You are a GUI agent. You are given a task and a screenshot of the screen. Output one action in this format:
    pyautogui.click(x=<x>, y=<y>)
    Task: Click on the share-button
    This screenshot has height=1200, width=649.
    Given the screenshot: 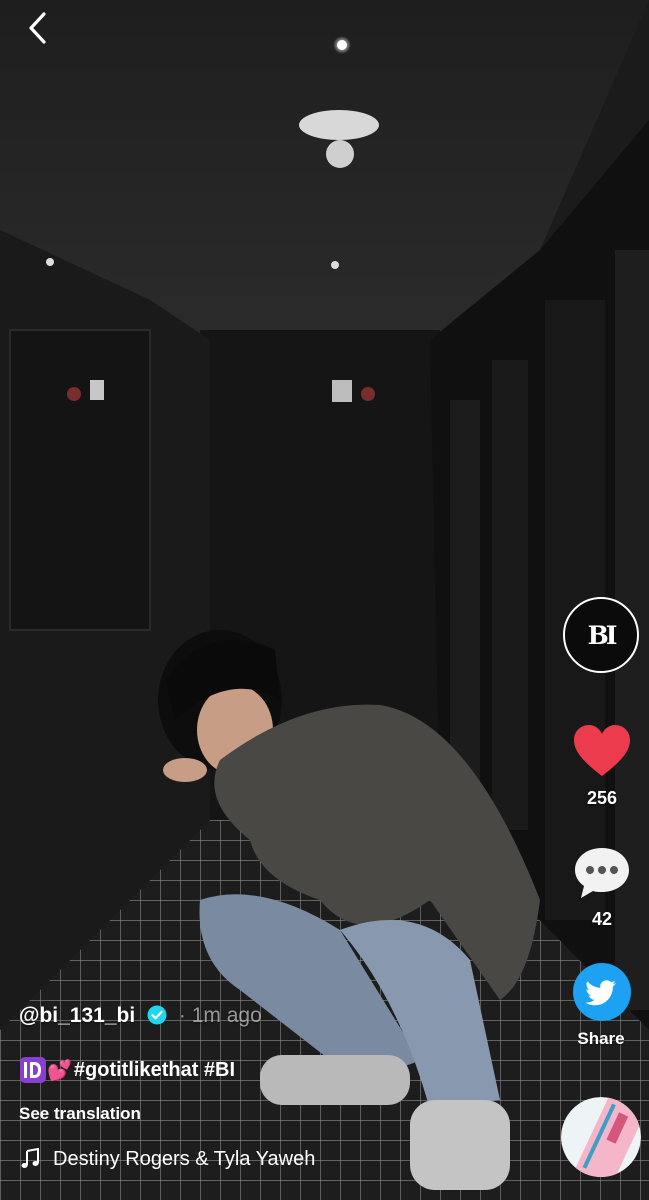 What is the action you would take?
    pyautogui.click(x=602, y=992)
    